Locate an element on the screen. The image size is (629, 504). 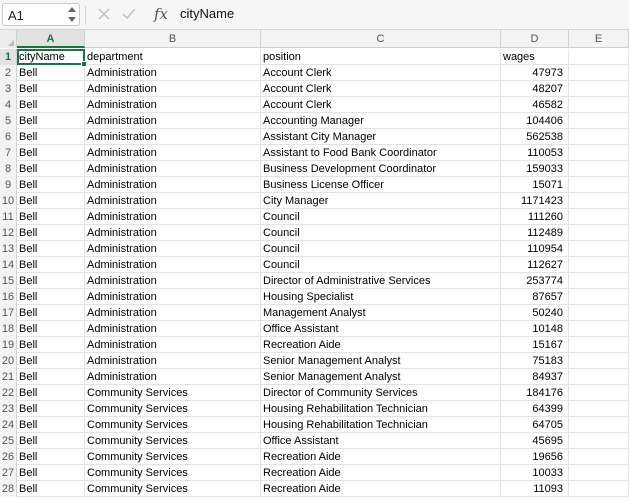
cell-d: 15167 is located at coordinates (535, 345).